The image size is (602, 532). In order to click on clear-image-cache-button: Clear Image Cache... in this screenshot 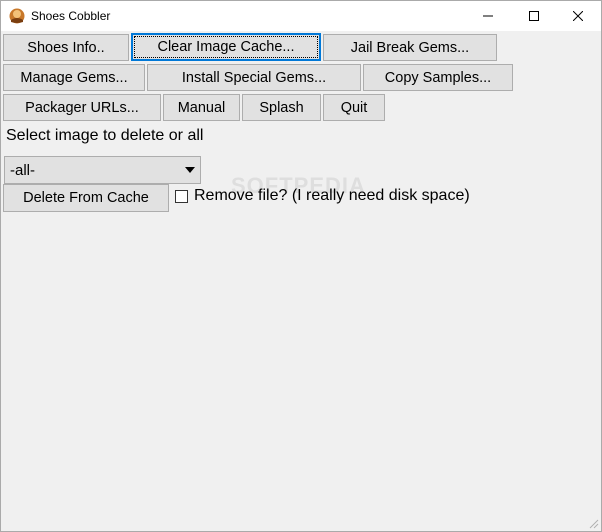, I will do `click(226, 47)`.